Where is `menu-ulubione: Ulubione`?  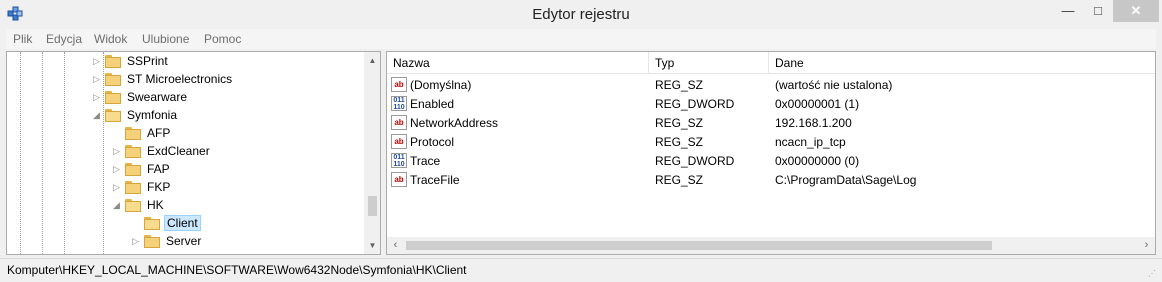 menu-ulubione: Ulubione is located at coordinates (165, 39).